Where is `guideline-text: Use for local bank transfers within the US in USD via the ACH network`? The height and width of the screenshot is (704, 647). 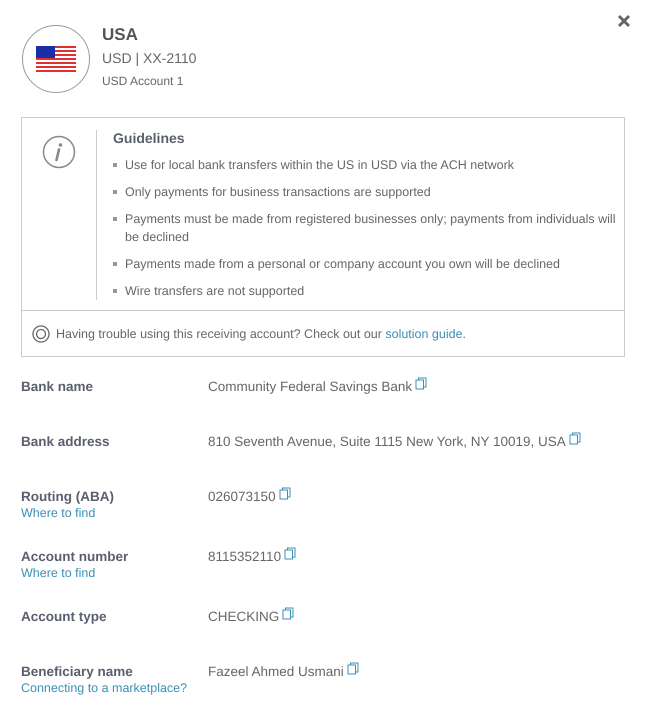 guideline-text: Use for local bank transfers within the US in USD via the ACH network is located at coordinates (319, 165).